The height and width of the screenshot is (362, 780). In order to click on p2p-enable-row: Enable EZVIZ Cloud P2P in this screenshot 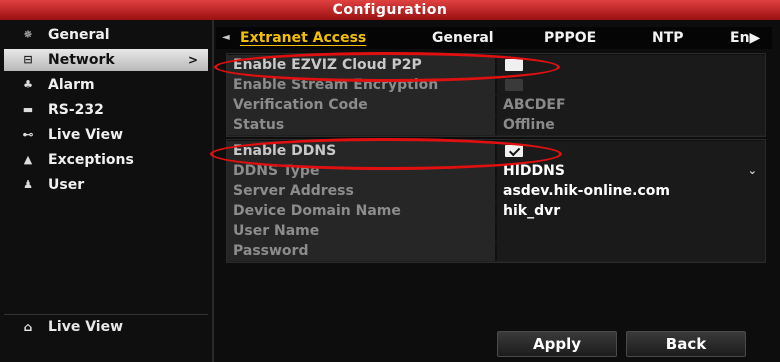, I will do `click(496, 65)`.